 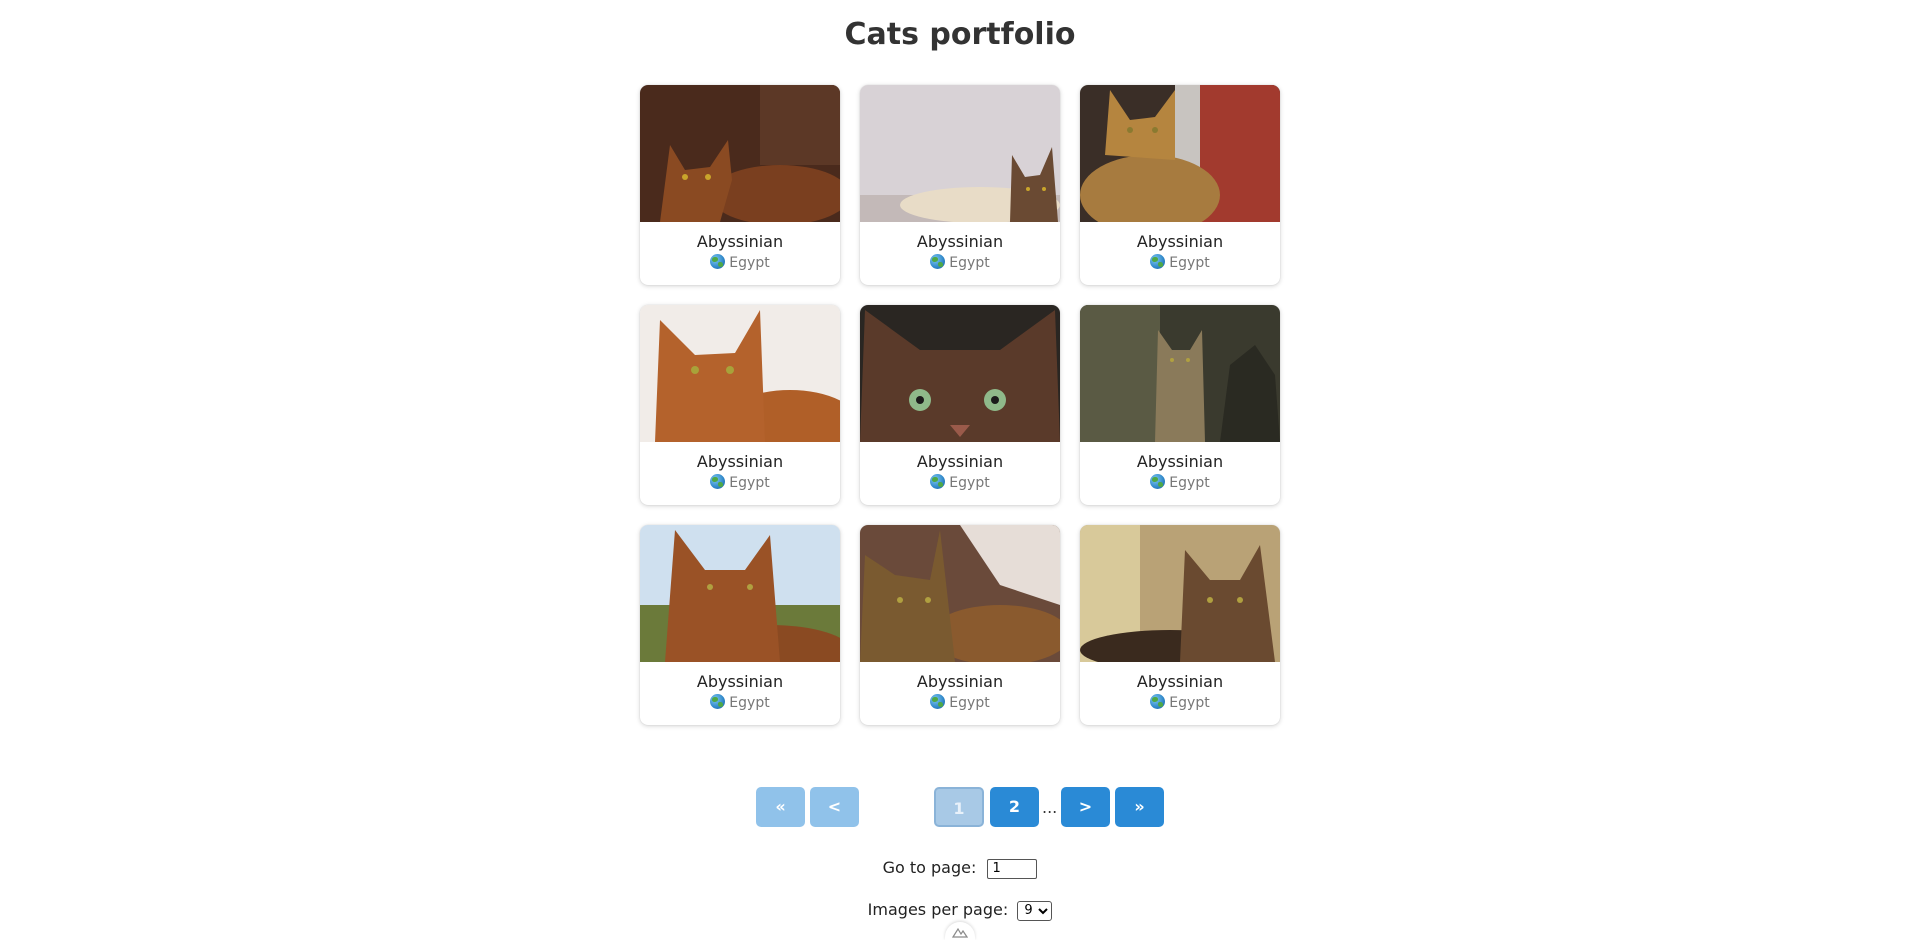 I want to click on page-title: Cats portfolio, so click(x=960, y=34).